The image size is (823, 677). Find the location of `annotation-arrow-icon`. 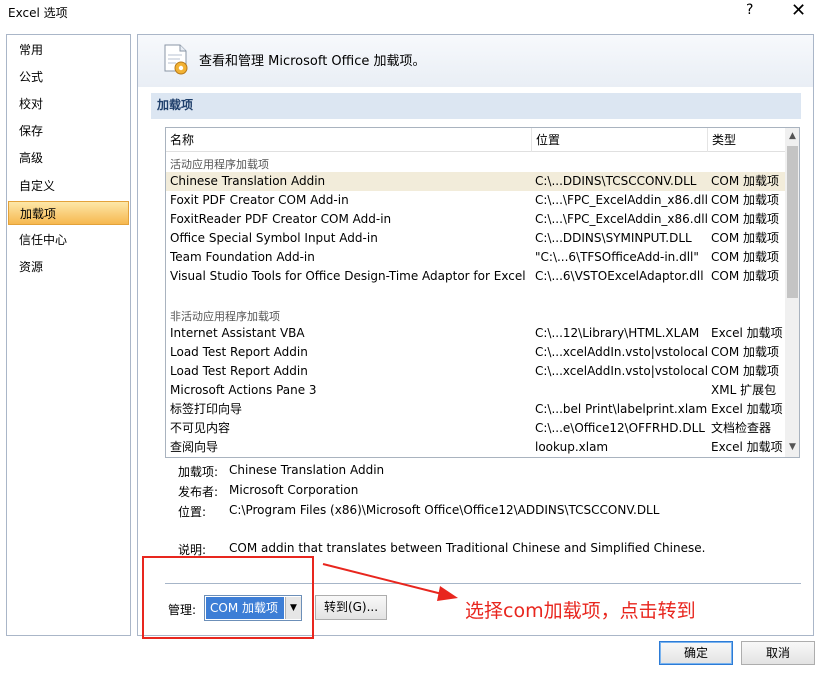

annotation-arrow-icon is located at coordinates (390, 582).